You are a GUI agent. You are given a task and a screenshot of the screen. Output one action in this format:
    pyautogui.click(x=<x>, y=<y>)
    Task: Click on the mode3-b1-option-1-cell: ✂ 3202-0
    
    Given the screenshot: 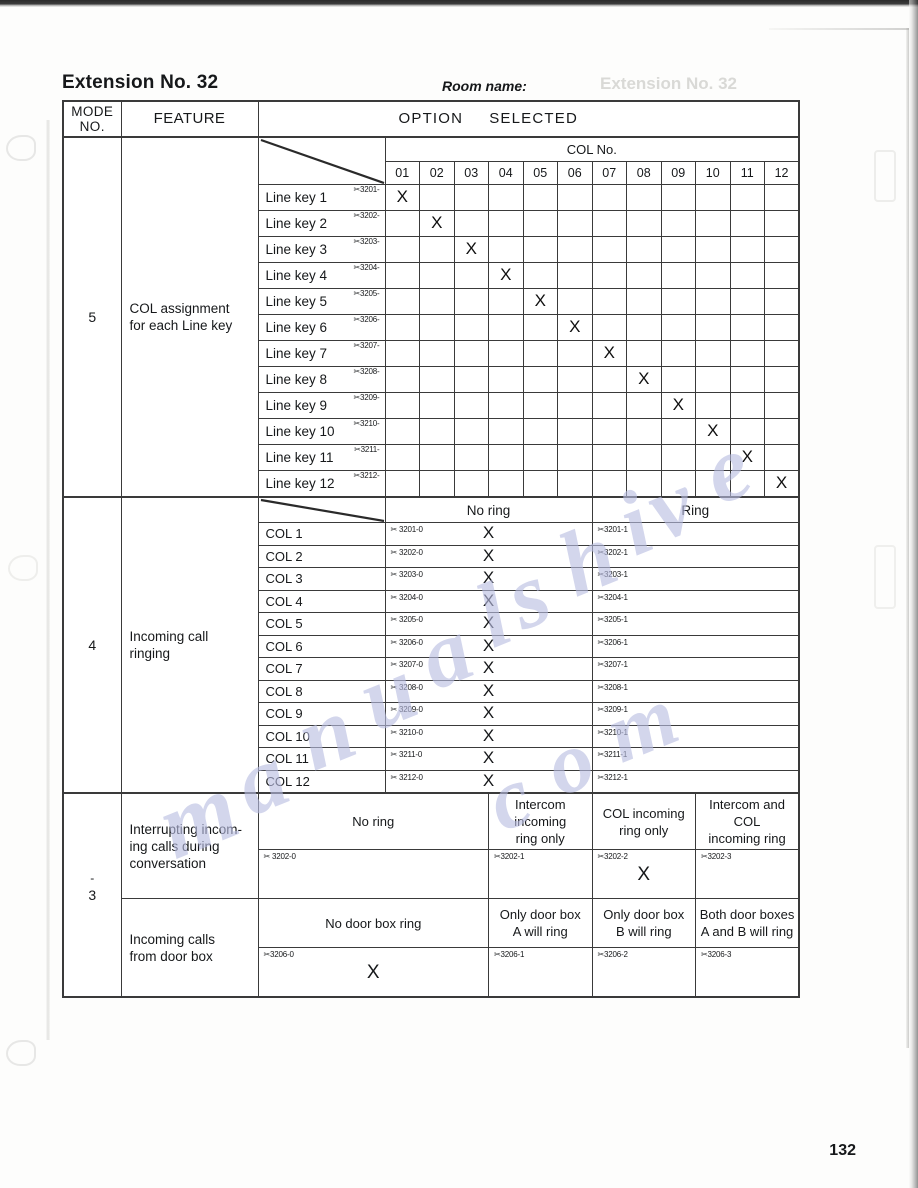 What is the action you would take?
    pyautogui.click(x=373, y=874)
    